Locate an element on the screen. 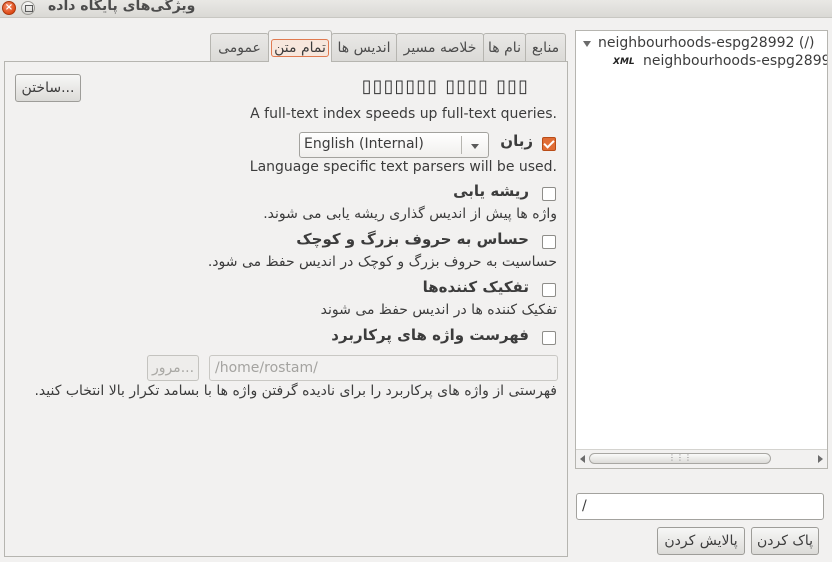  stopwords-path-field: /home/rostam/ is located at coordinates (383, 368).